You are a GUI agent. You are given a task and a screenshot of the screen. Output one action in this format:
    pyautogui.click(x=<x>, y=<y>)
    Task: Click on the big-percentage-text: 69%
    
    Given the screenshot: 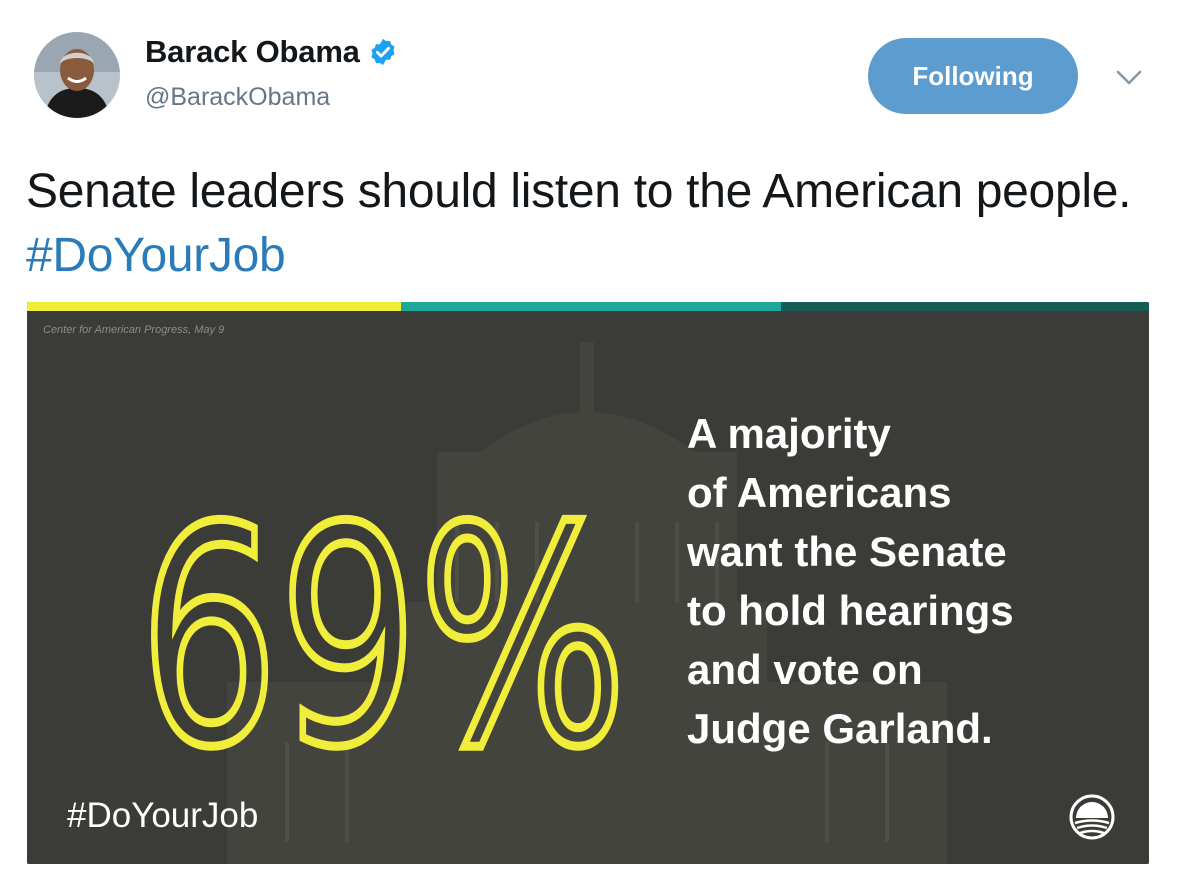 What is the action you would take?
    pyautogui.click(x=383, y=613)
    